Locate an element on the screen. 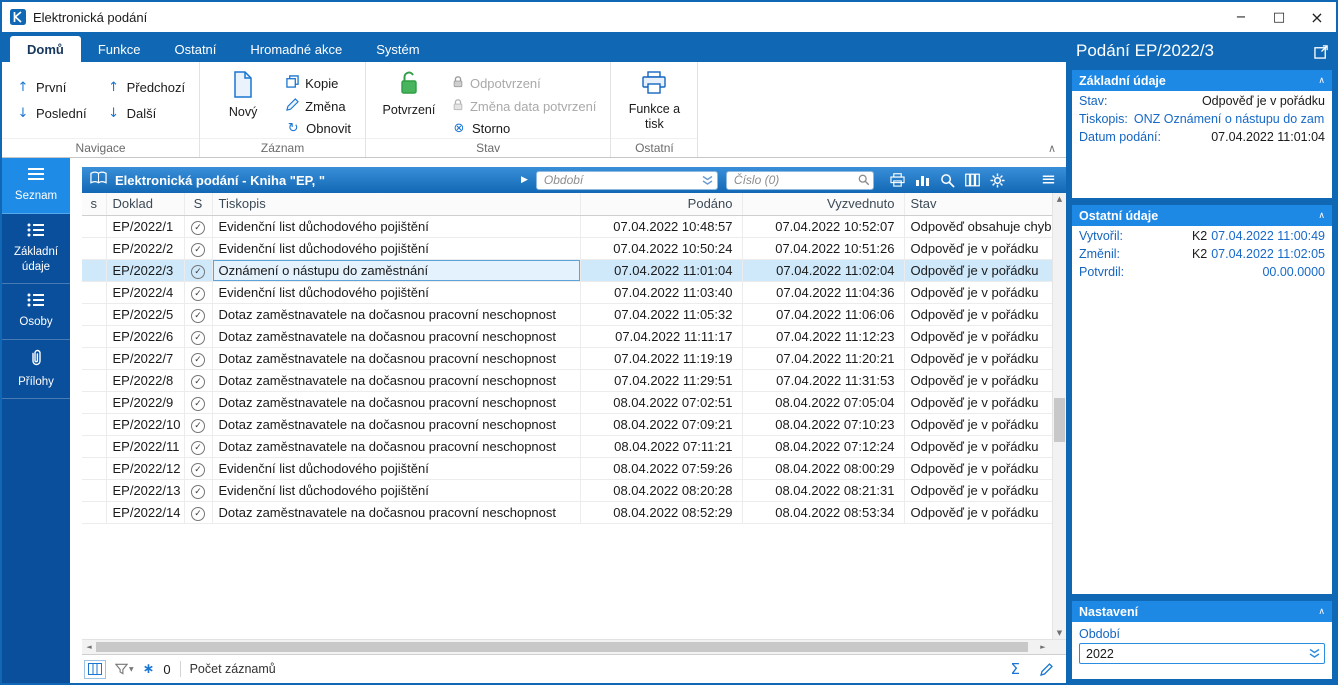 The height and width of the screenshot is (685, 1338). doklad-cell: EP/2022/11 is located at coordinates (145, 446).